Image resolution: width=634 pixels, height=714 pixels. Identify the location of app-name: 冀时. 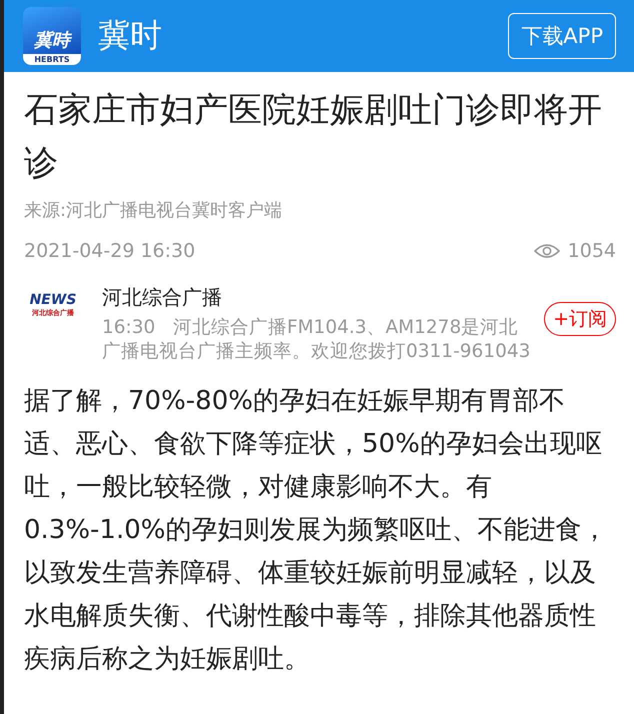
(130, 35).